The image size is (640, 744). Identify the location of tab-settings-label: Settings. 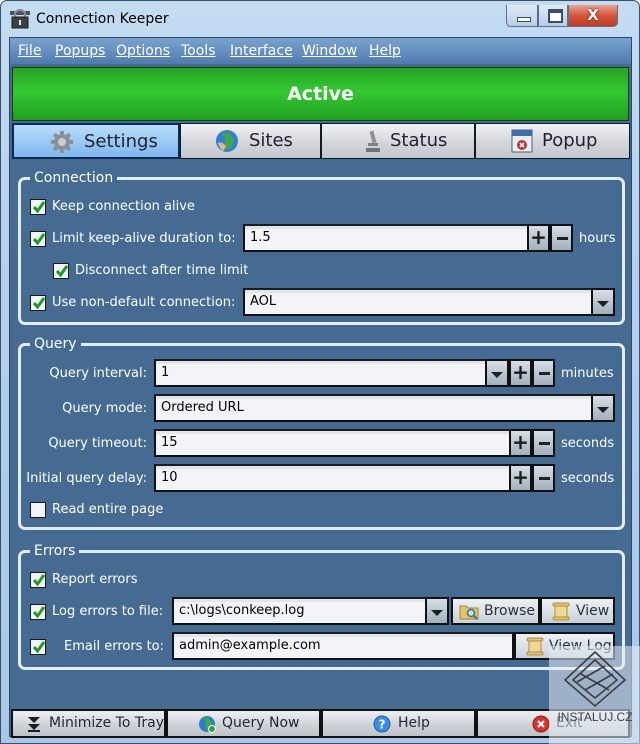
(121, 141).